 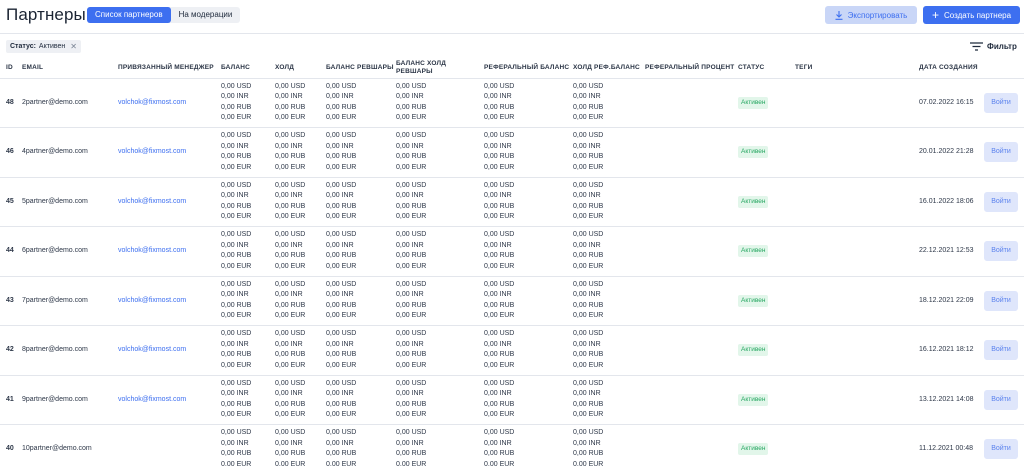 What do you see at coordinates (609, 68) in the screenshot?
I see `col-hold-ref-balance: ХОЛД РЕФ.БАЛАНС` at bounding box center [609, 68].